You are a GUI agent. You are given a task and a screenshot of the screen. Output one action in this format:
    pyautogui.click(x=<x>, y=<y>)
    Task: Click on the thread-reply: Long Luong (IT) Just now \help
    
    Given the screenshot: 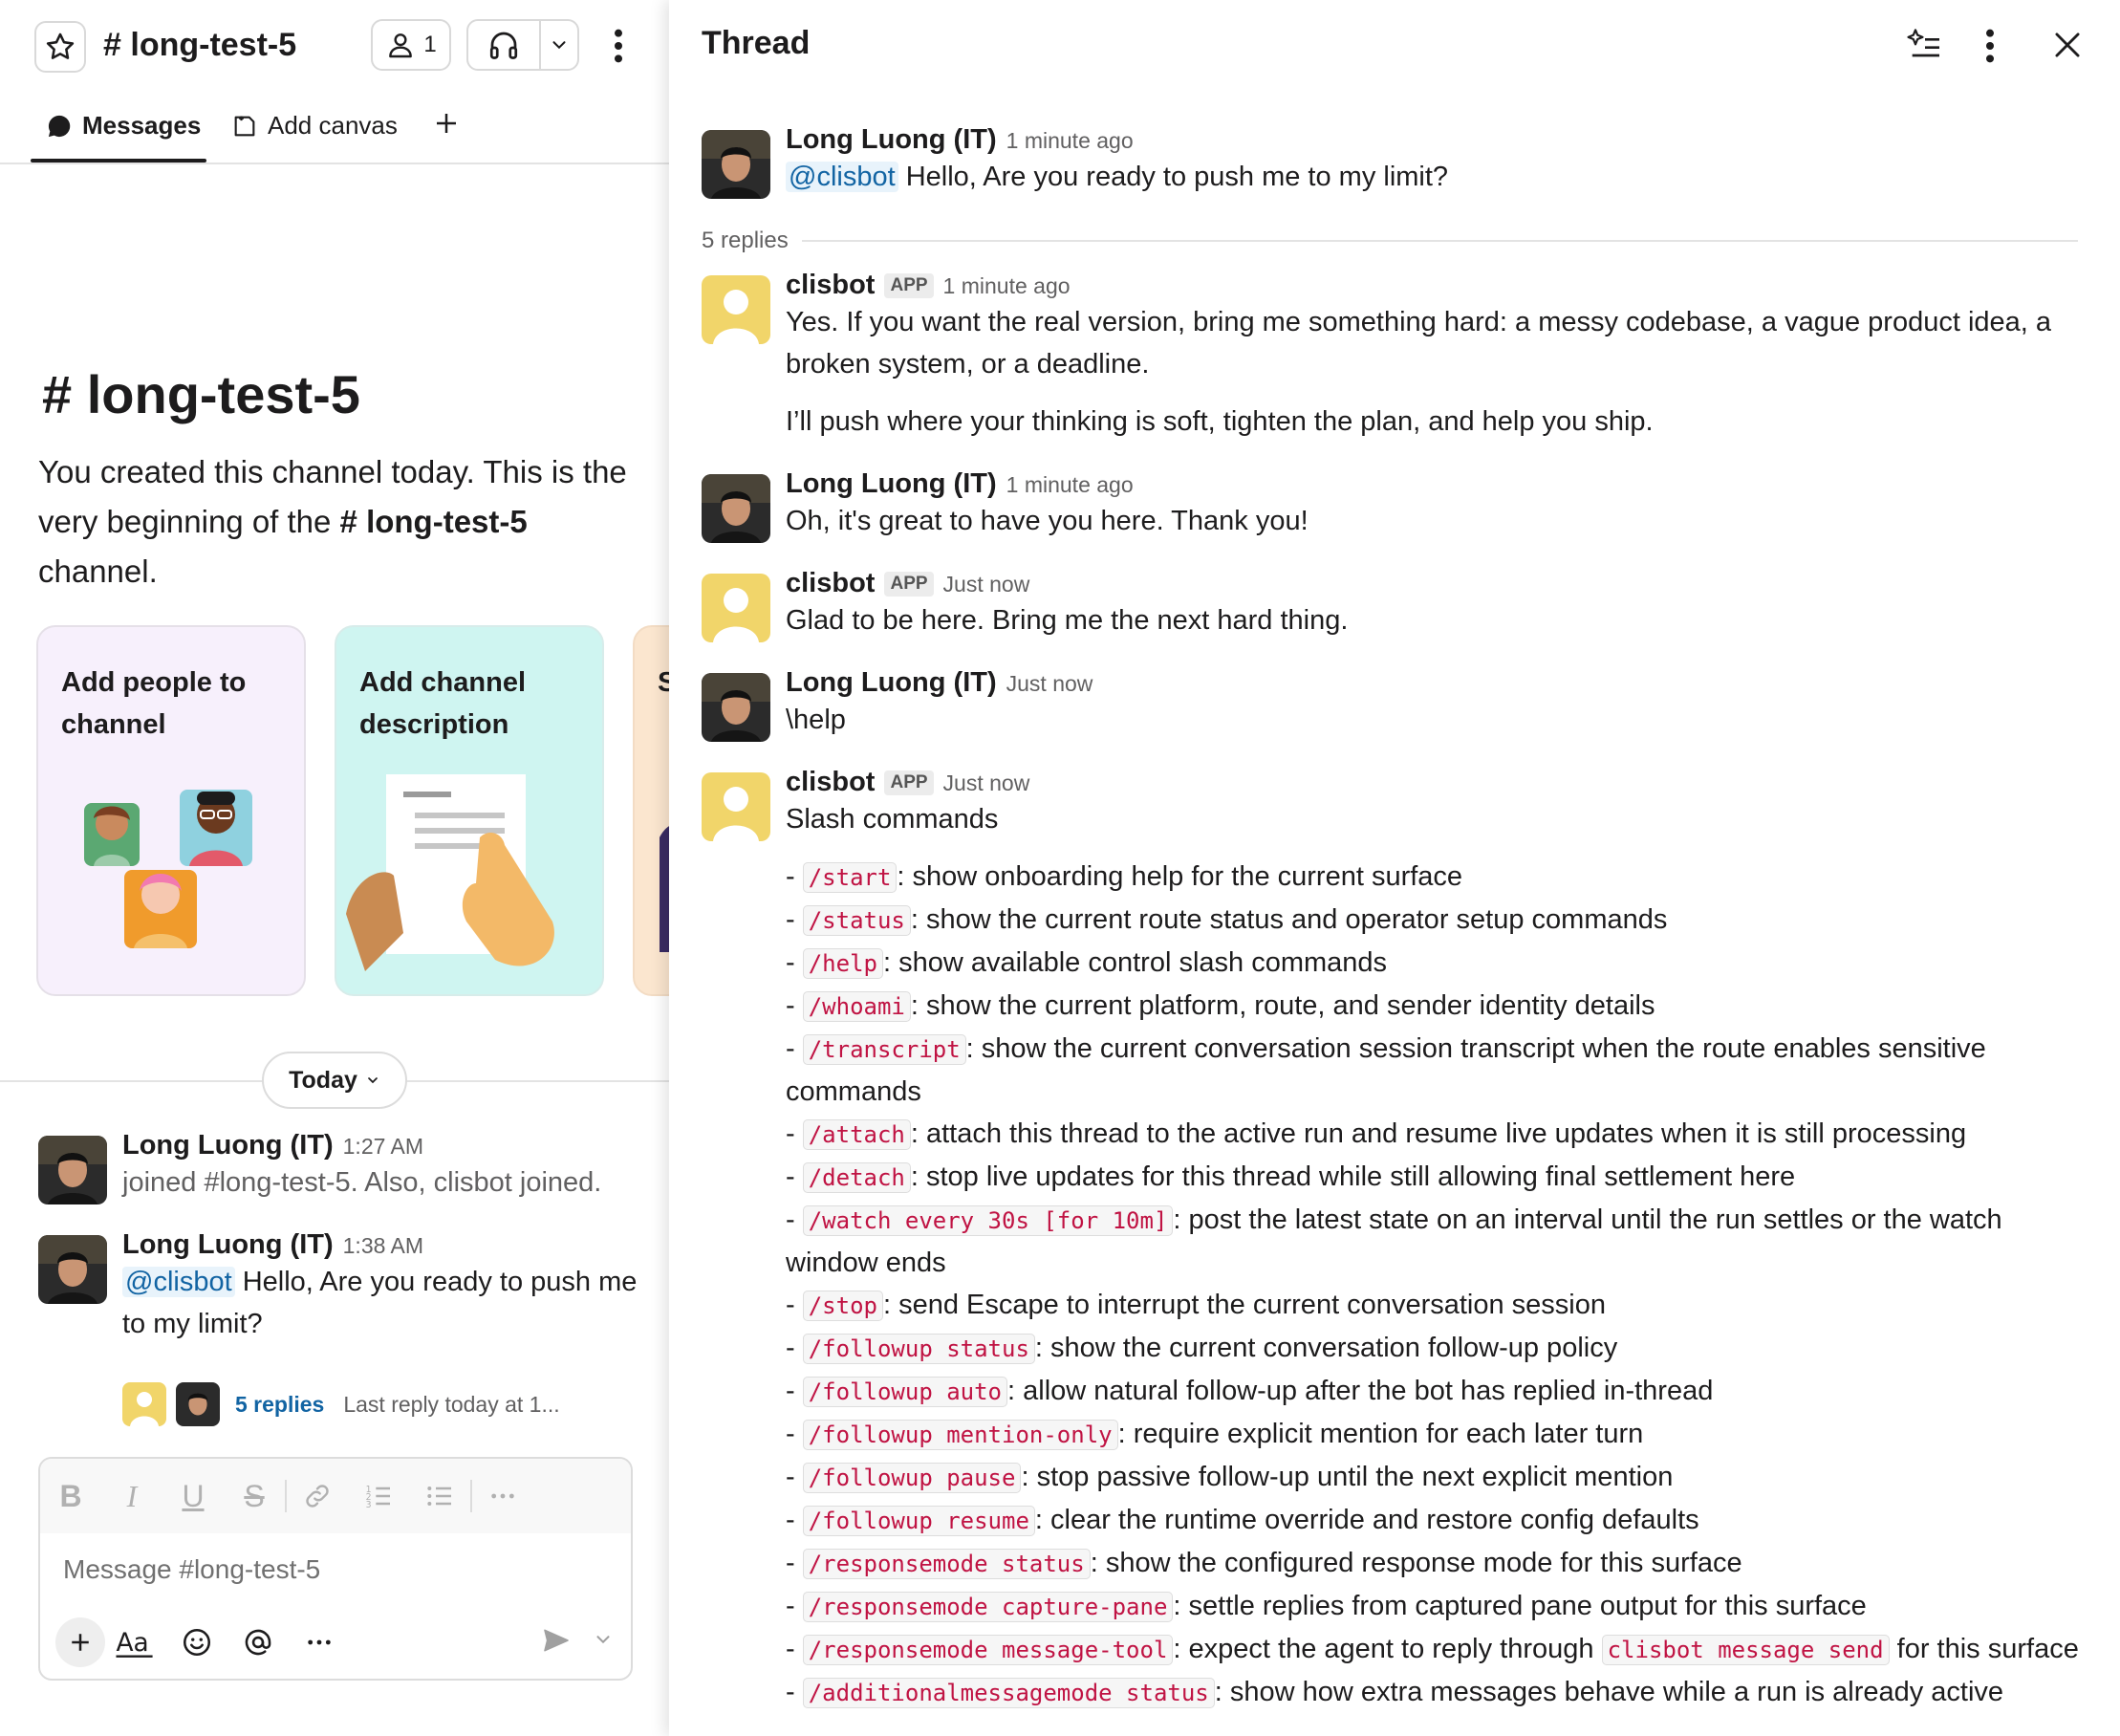 What is the action you would take?
    pyautogui.click(x=1399, y=713)
    